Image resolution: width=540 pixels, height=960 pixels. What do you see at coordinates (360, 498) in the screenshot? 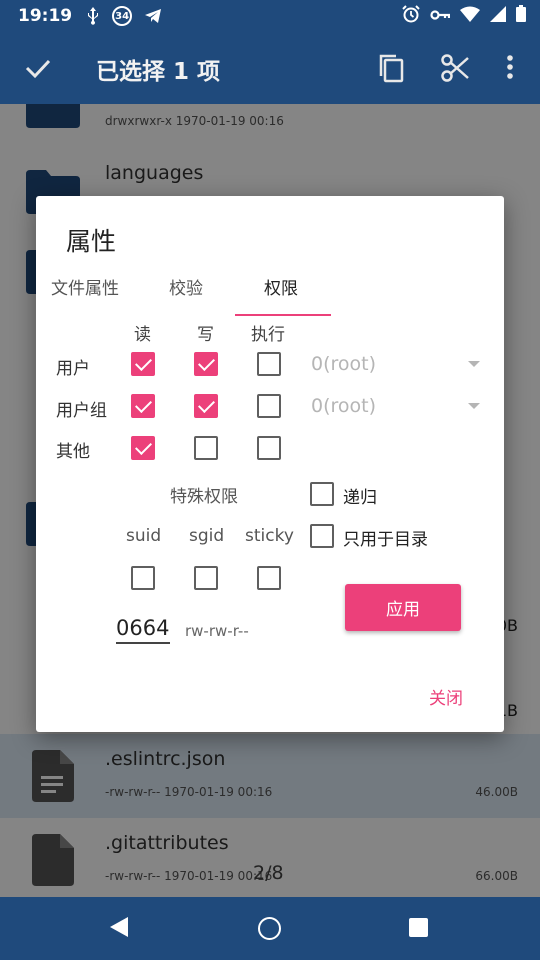
I see `recursive-label: 递归` at bounding box center [360, 498].